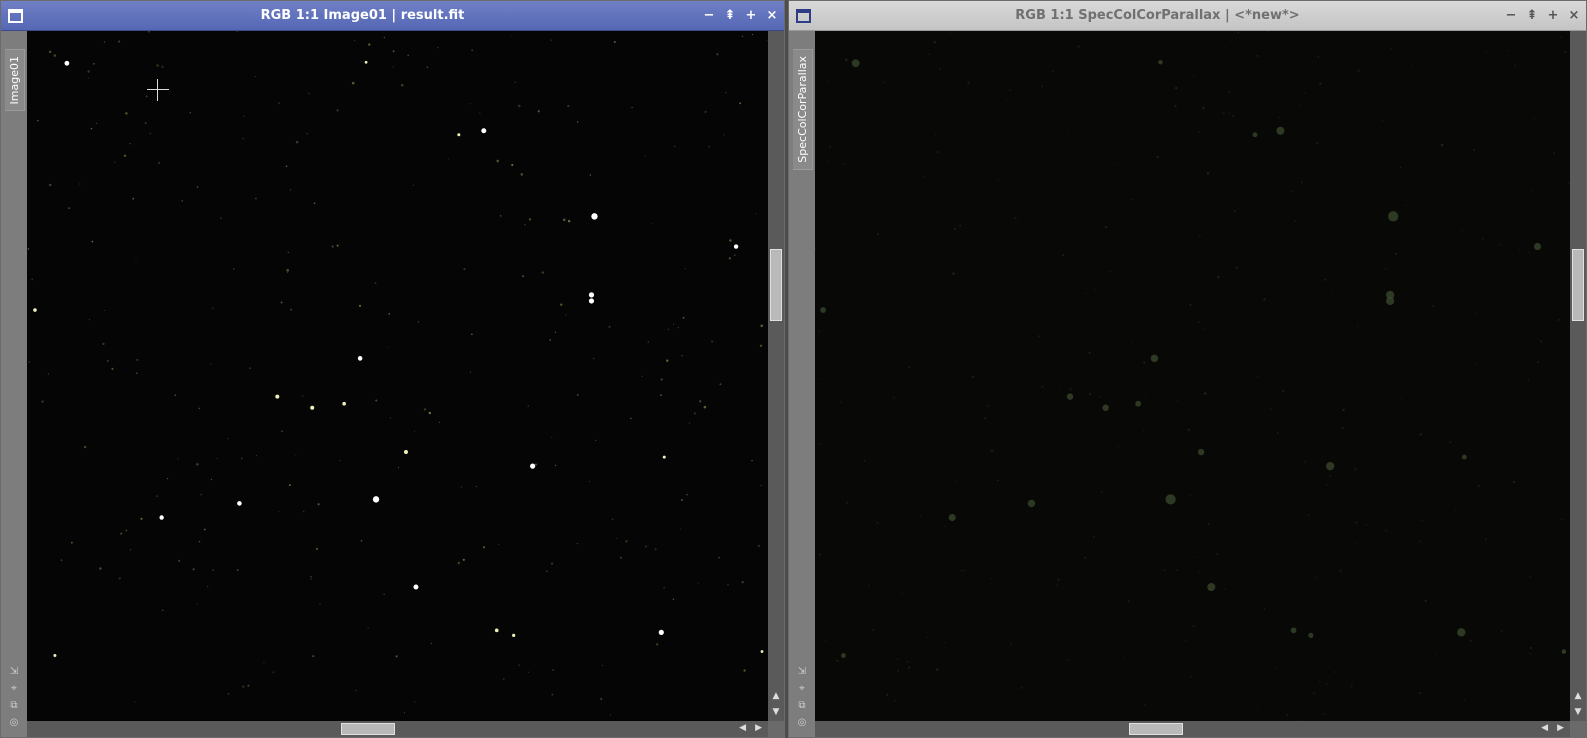 The height and width of the screenshot is (738, 1587). What do you see at coordinates (15, 80) in the screenshot?
I see `view-id-tab: Image01` at bounding box center [15, 80].